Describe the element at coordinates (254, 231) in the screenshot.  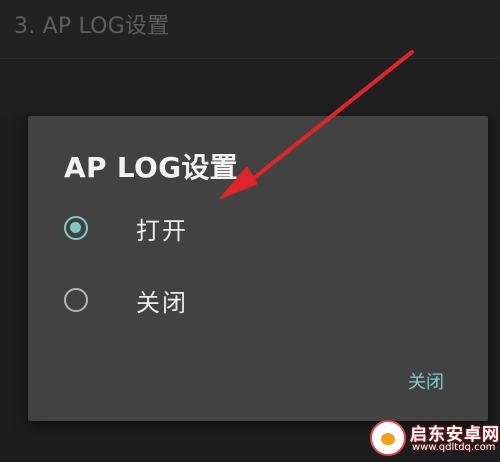
I see `option-on: 打开` at that location.